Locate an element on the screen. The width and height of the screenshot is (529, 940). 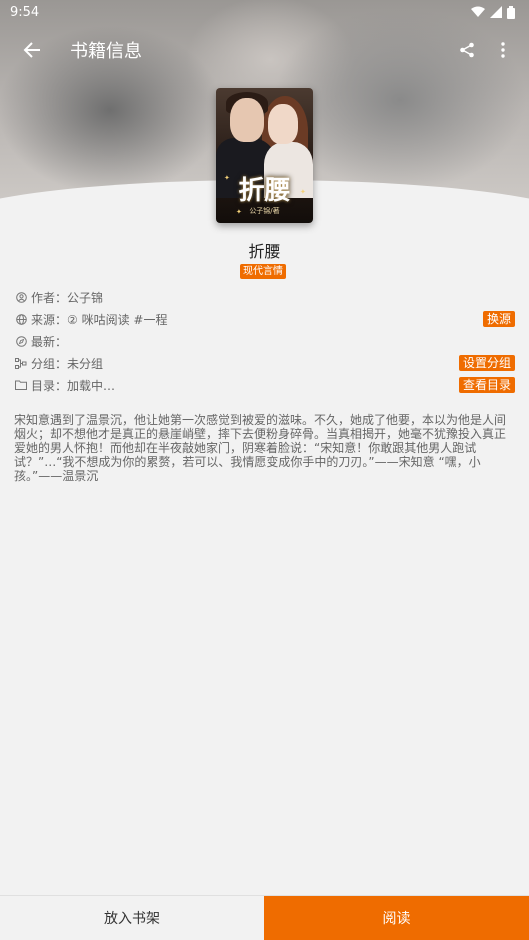
author-value: 公子锦 is located at coordinates (291, 297).